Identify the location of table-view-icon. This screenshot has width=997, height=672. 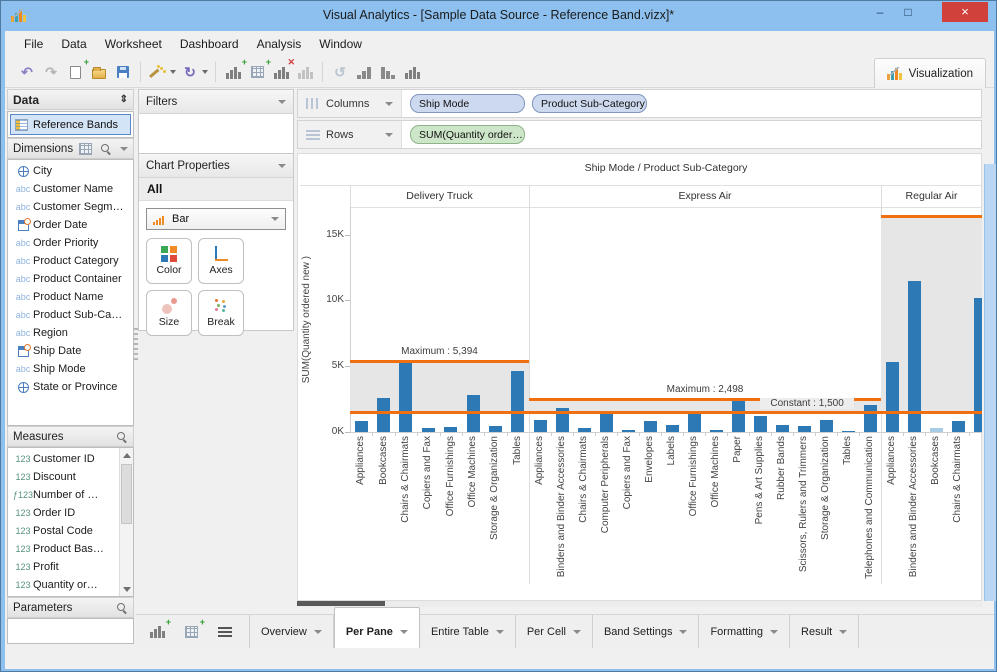
(86, 148).